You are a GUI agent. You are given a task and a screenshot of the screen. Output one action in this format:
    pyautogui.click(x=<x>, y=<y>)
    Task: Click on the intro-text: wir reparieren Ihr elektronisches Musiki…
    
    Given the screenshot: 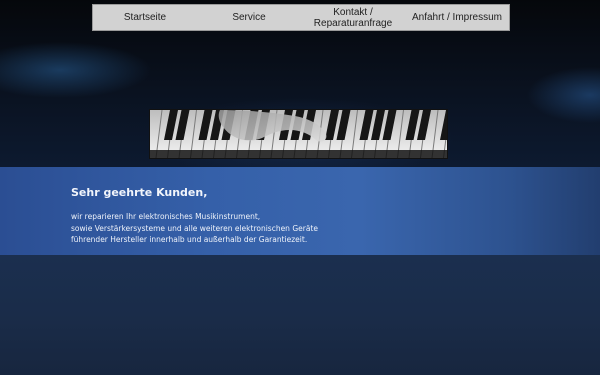 What is the action you would take?
    pyautogui.click(x=236, y=228)
    